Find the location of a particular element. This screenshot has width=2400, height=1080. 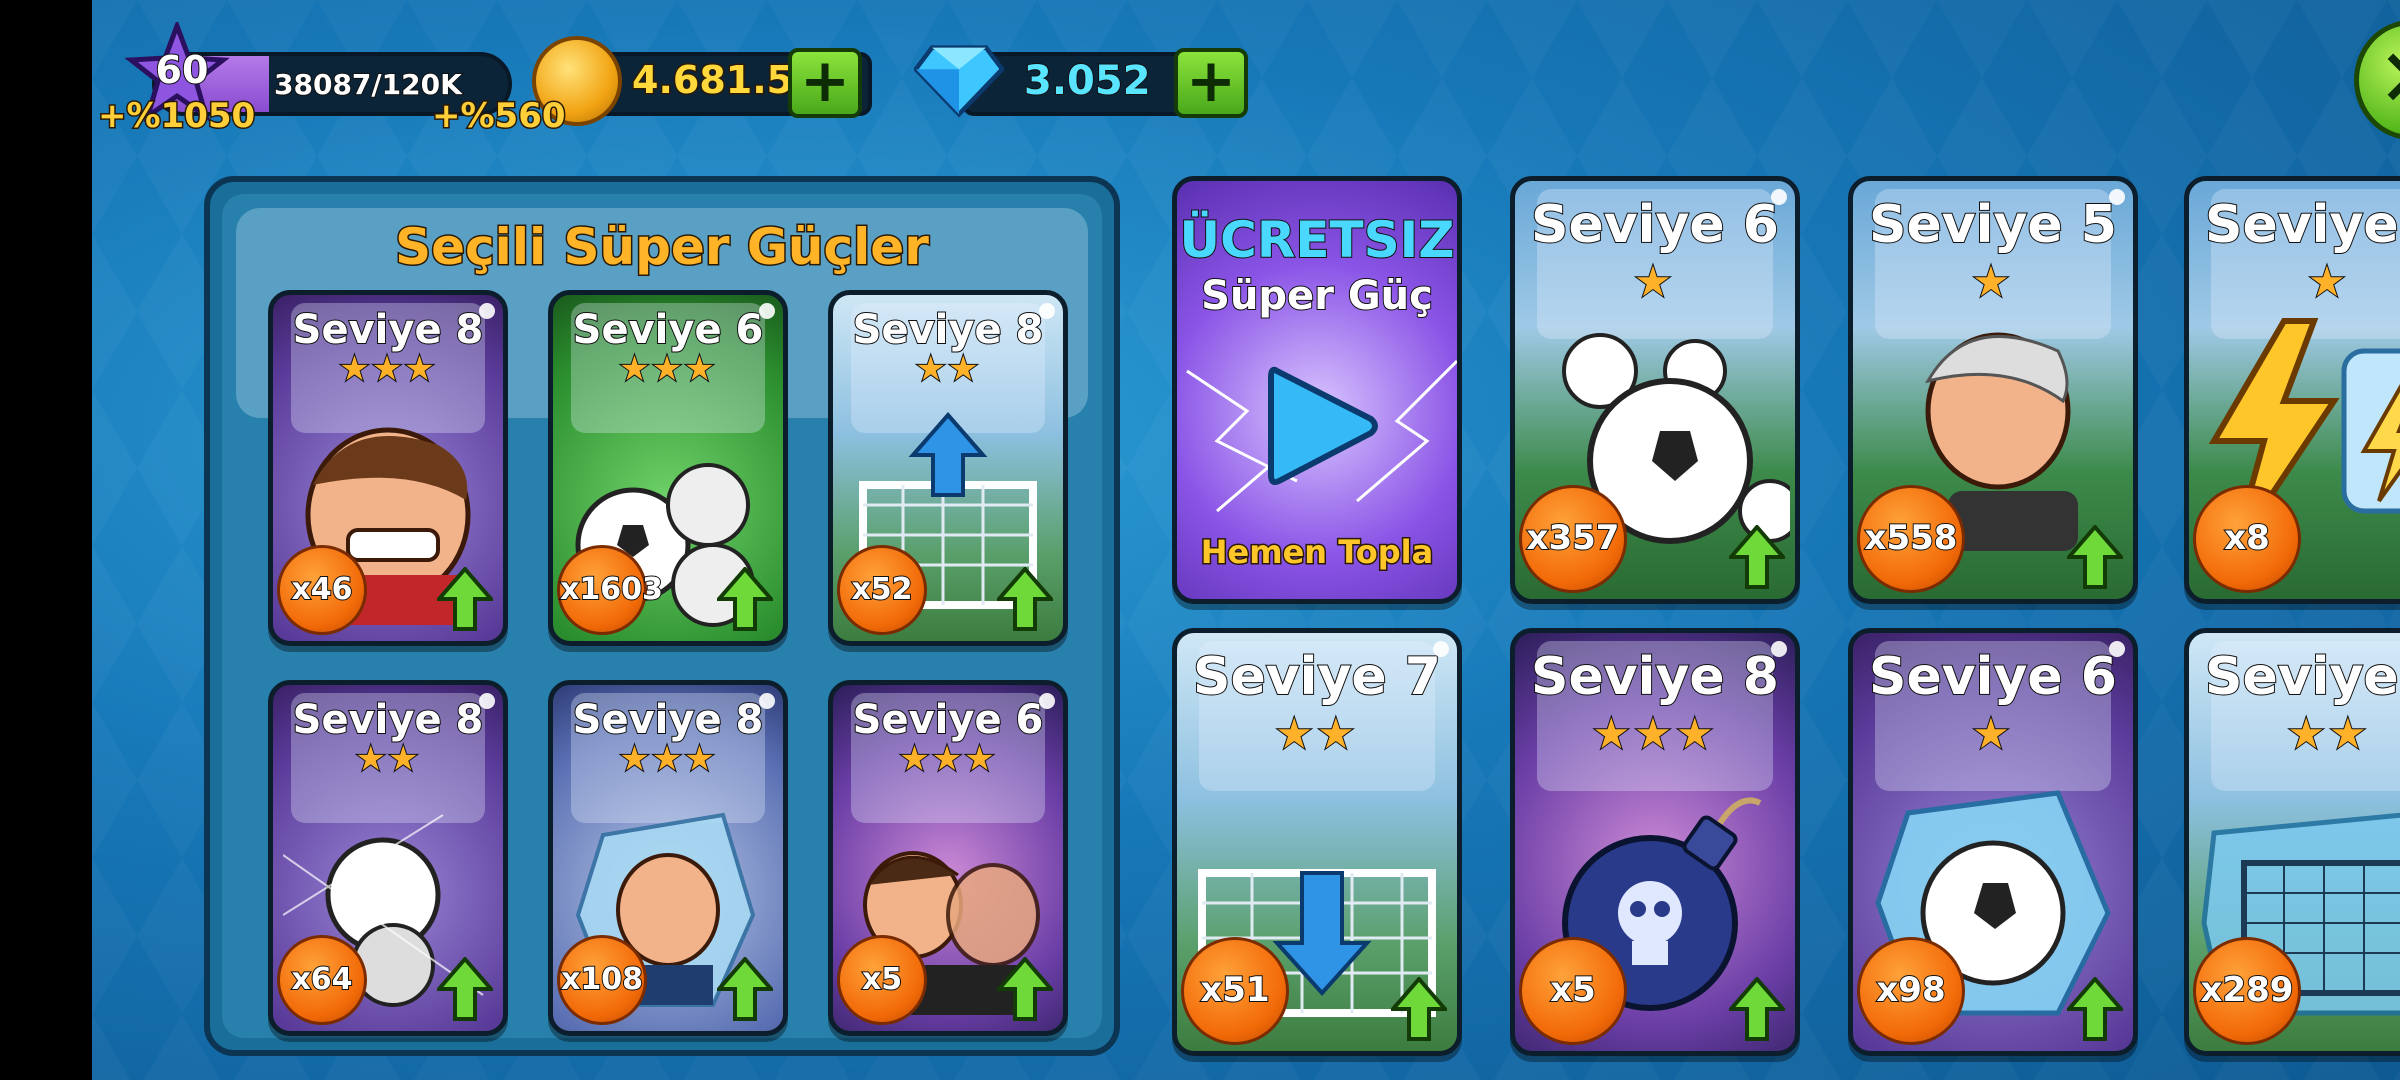

power-card: Seviye 7 ★★ x51 is located at coordinates (1317, 842).